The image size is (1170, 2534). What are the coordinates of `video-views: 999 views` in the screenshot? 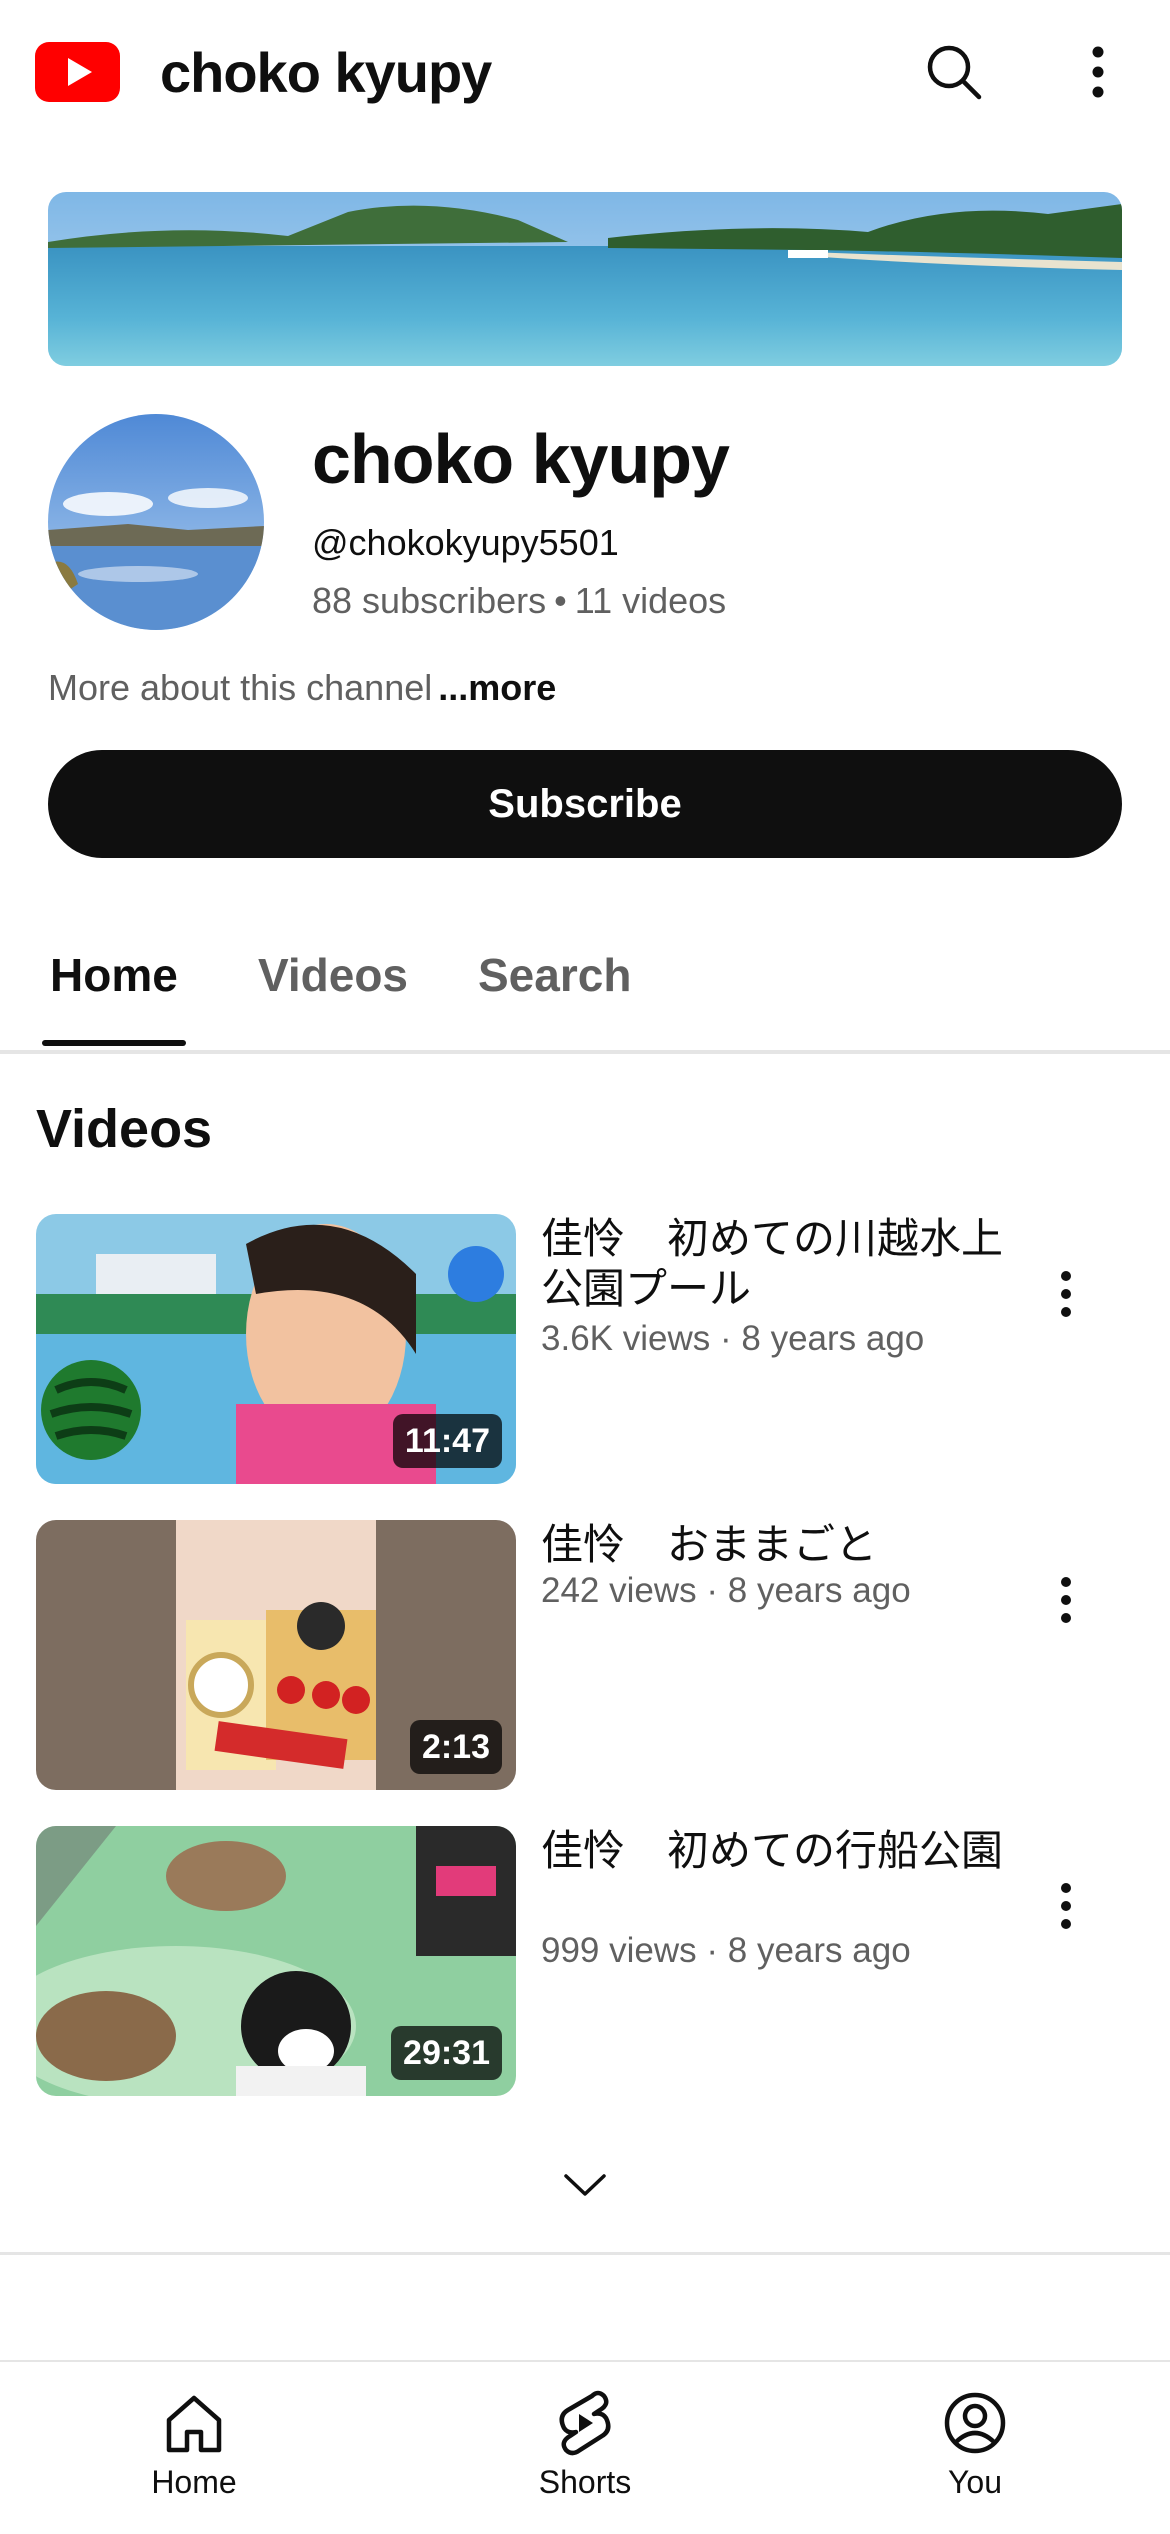 It's located at (619, 1950).